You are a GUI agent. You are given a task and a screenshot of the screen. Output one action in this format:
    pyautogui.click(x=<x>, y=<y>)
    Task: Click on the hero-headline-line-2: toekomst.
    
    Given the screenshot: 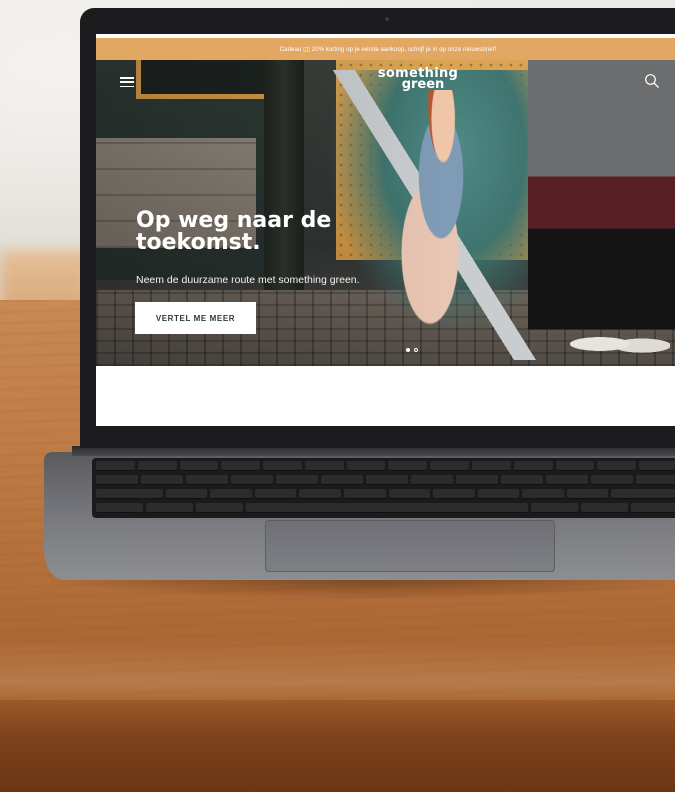 What is the action you would take?
    pyautogui.click(x=198, y=242)
    